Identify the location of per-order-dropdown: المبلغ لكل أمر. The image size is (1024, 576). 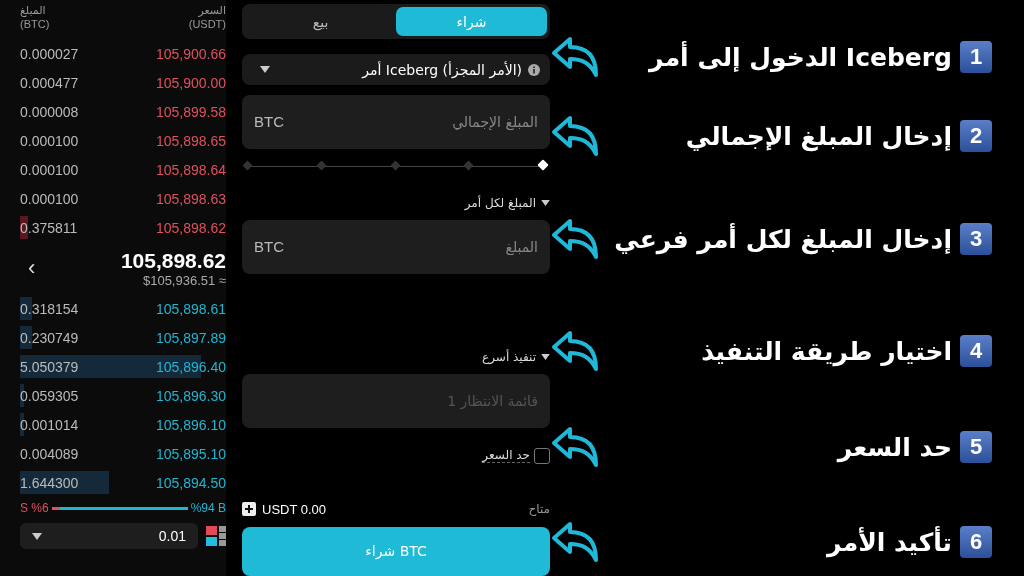
(507, 202).